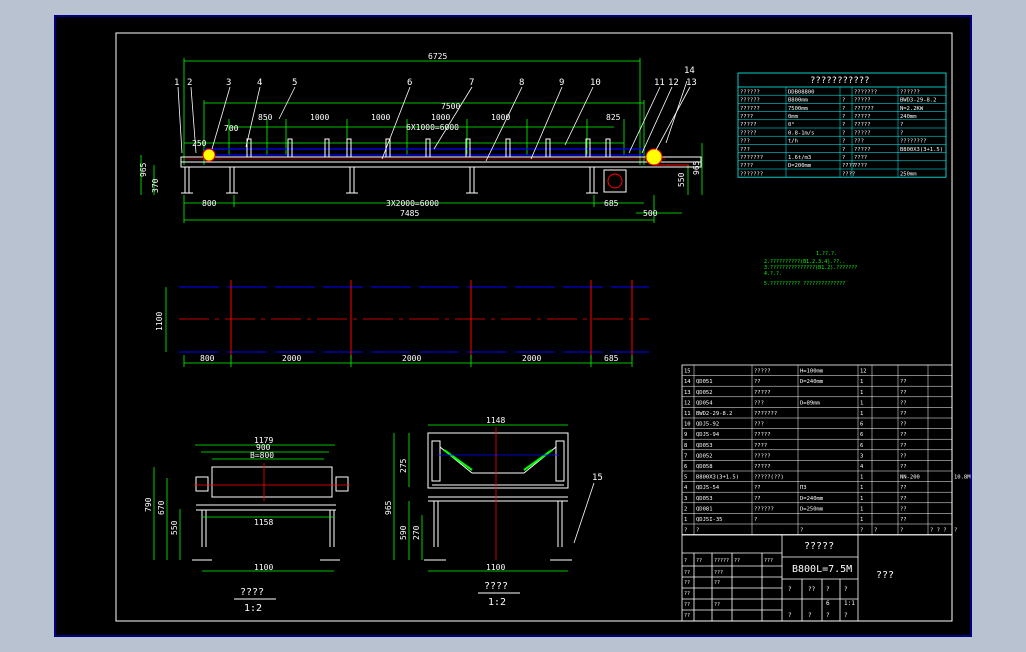  Describe the element at coordinates (799, 158) in the screenshot. I see `params-cell: 1.6t/m3` at that location.